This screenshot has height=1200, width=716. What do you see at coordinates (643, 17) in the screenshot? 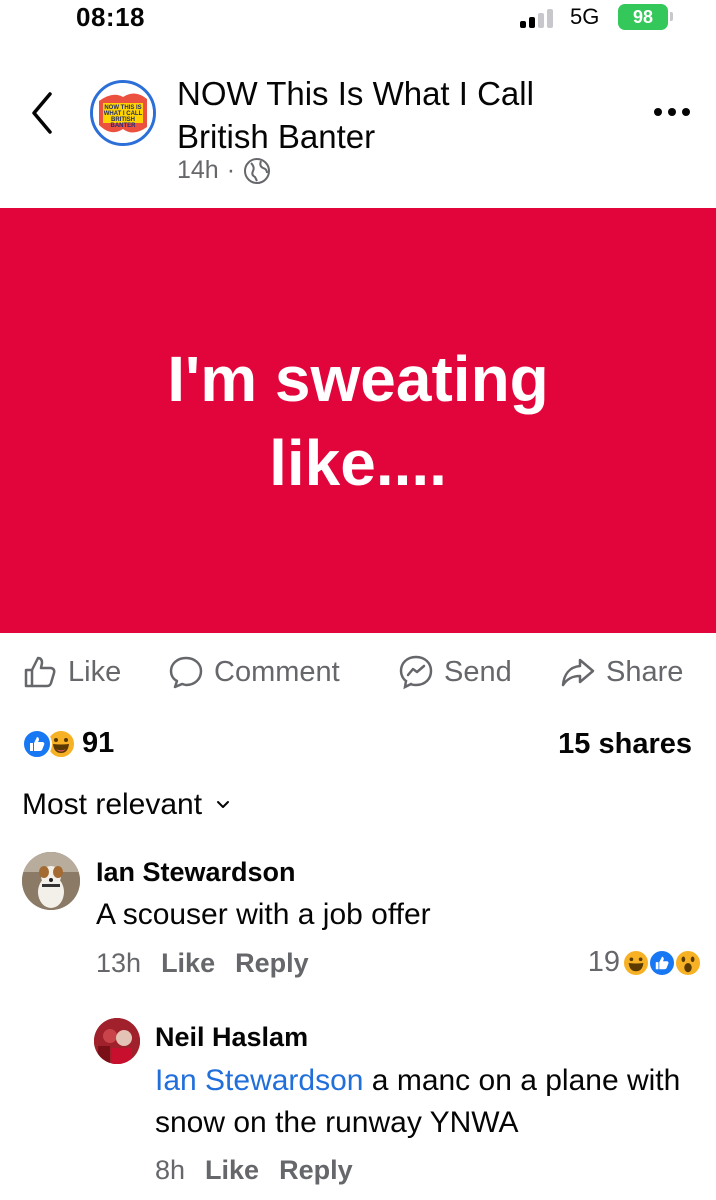
I see `battery-icon: 98` at bounding box center [643, 17].